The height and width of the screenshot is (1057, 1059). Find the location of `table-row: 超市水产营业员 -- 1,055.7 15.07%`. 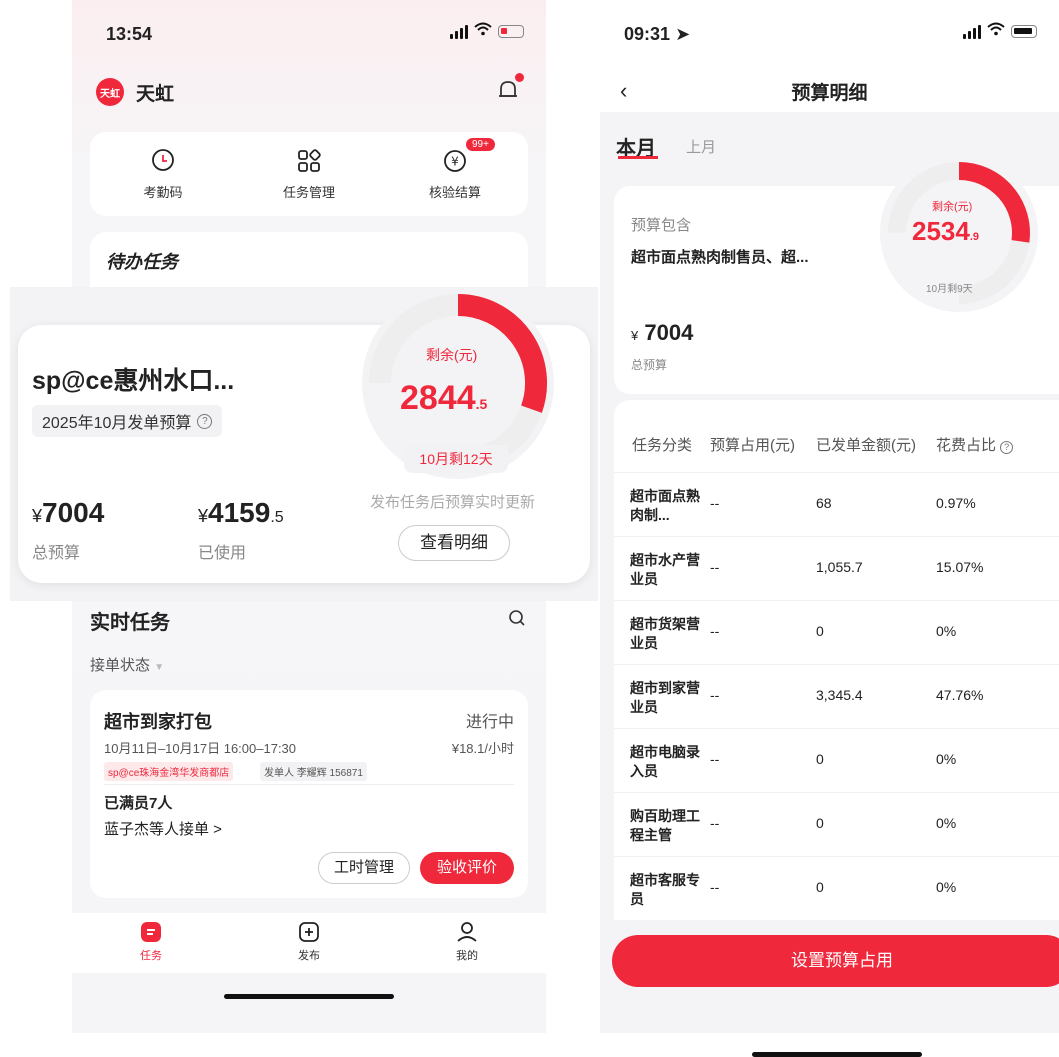

table-row: 超市水产营业员 -- 1,055.7 15.07% is located at coordinates (836, 568).